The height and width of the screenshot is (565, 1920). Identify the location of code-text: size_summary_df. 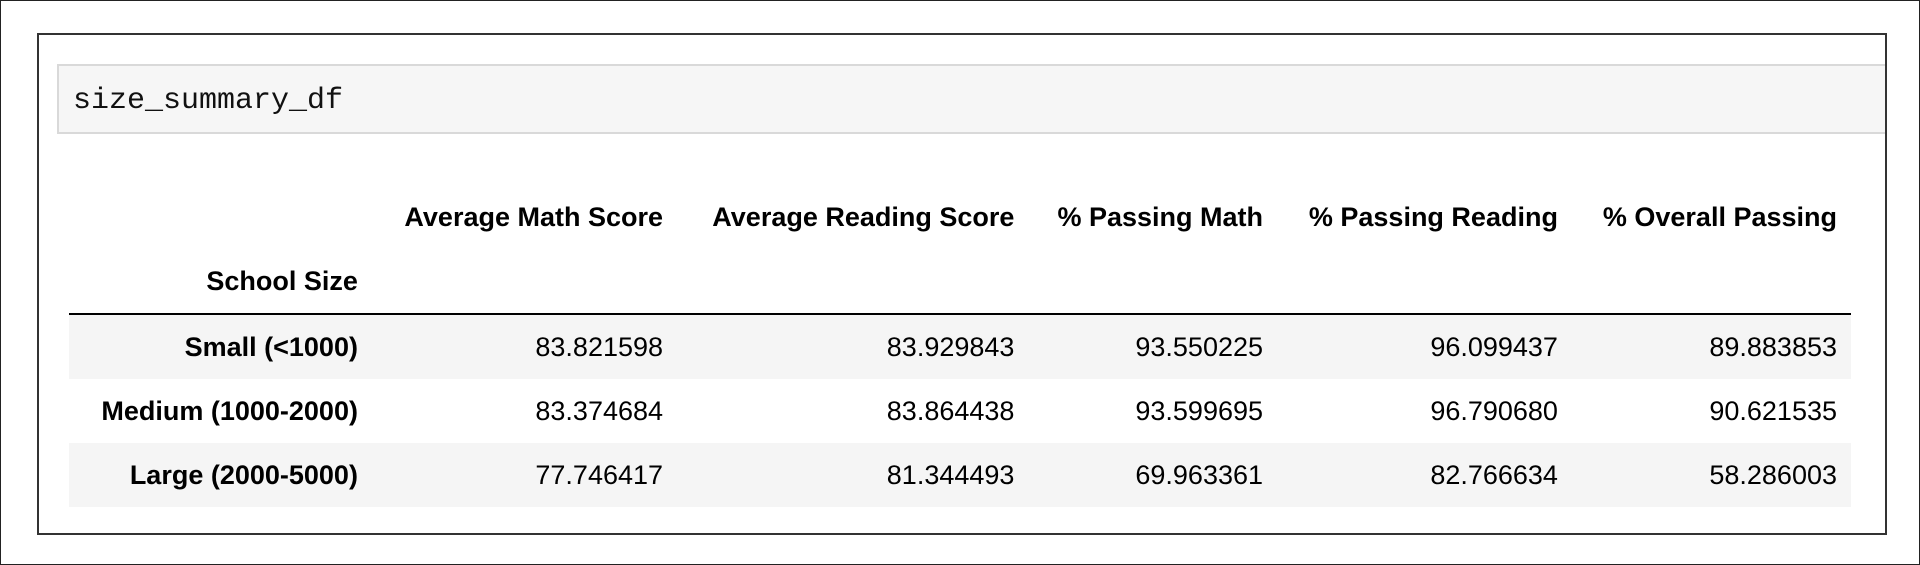
(208, 101).